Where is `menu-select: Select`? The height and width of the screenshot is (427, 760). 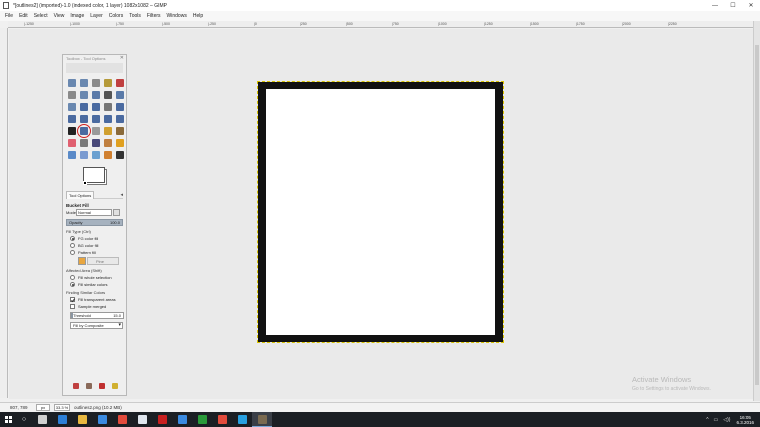
menu-select: Select is located at coordinates (41, 16).